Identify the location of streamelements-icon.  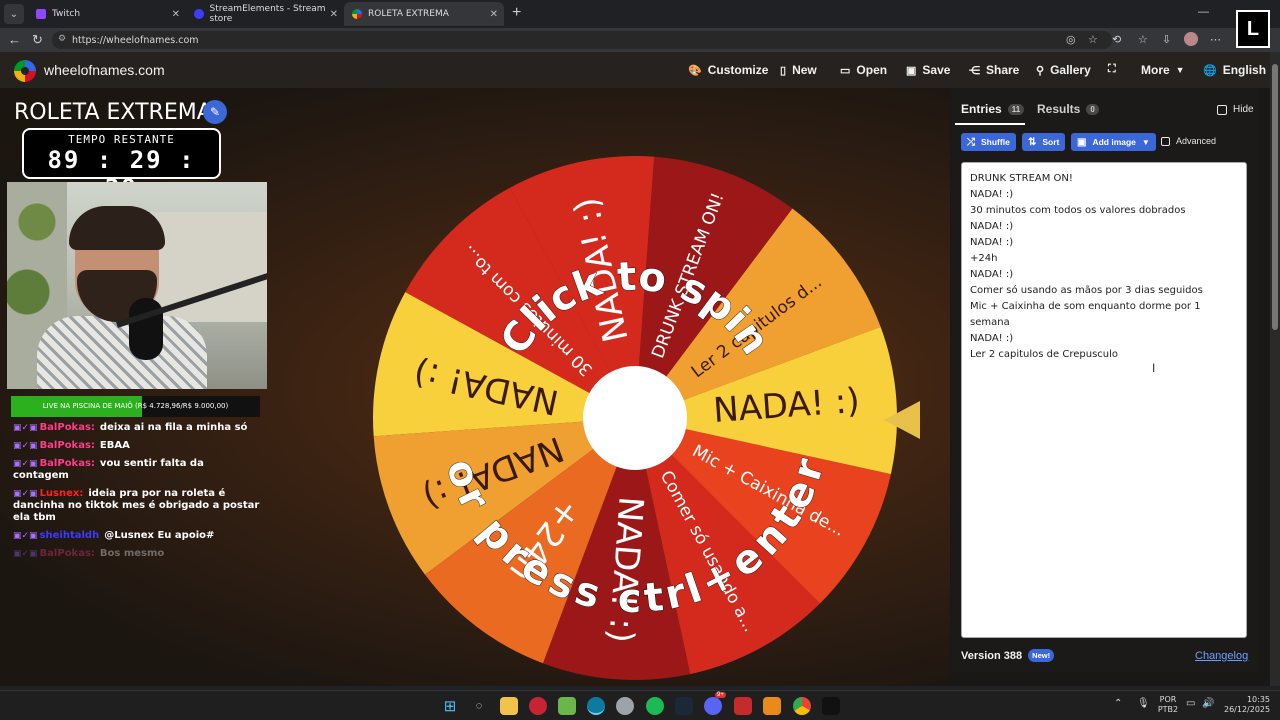
(199, 14).